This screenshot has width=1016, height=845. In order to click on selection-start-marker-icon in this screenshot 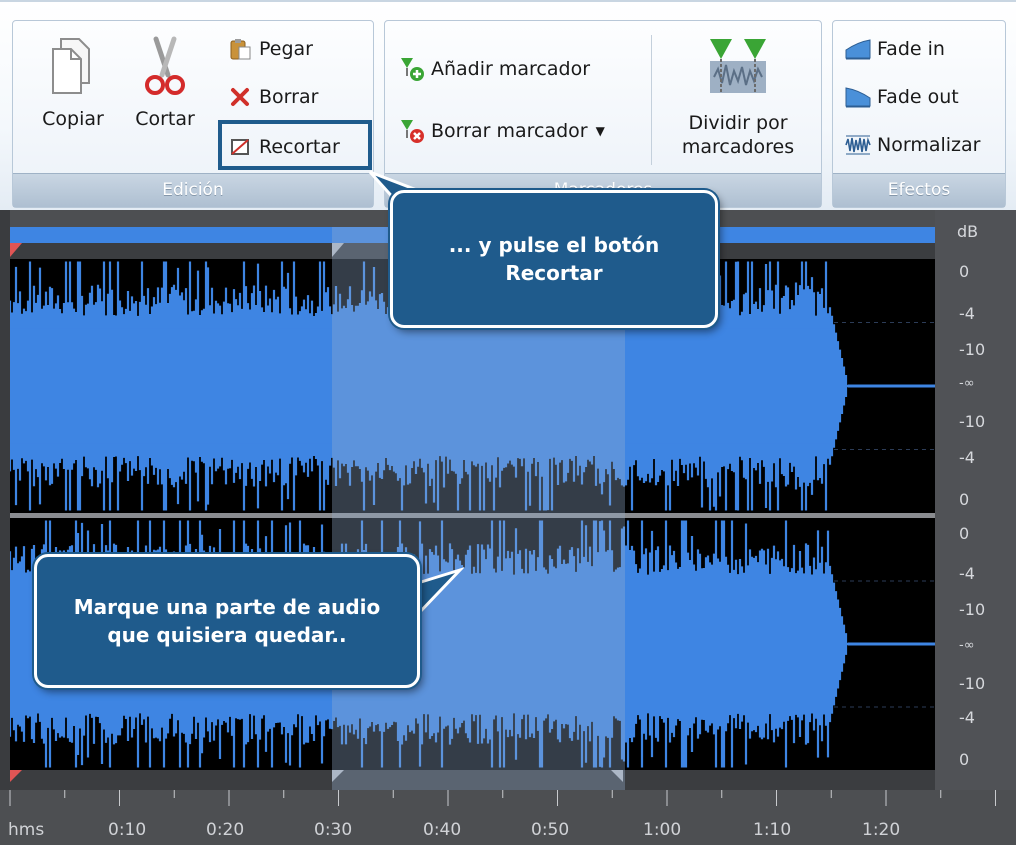, I will do `click(338, 250)`.